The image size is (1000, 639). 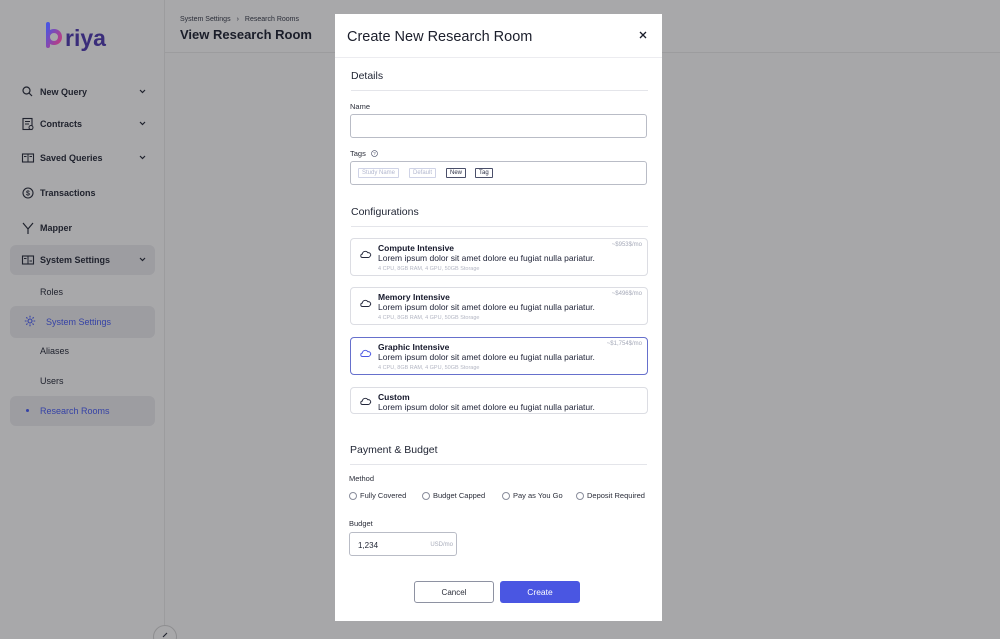 I want to click on sidebar-item-label: Saved Queries, so click(x=71, y=158).